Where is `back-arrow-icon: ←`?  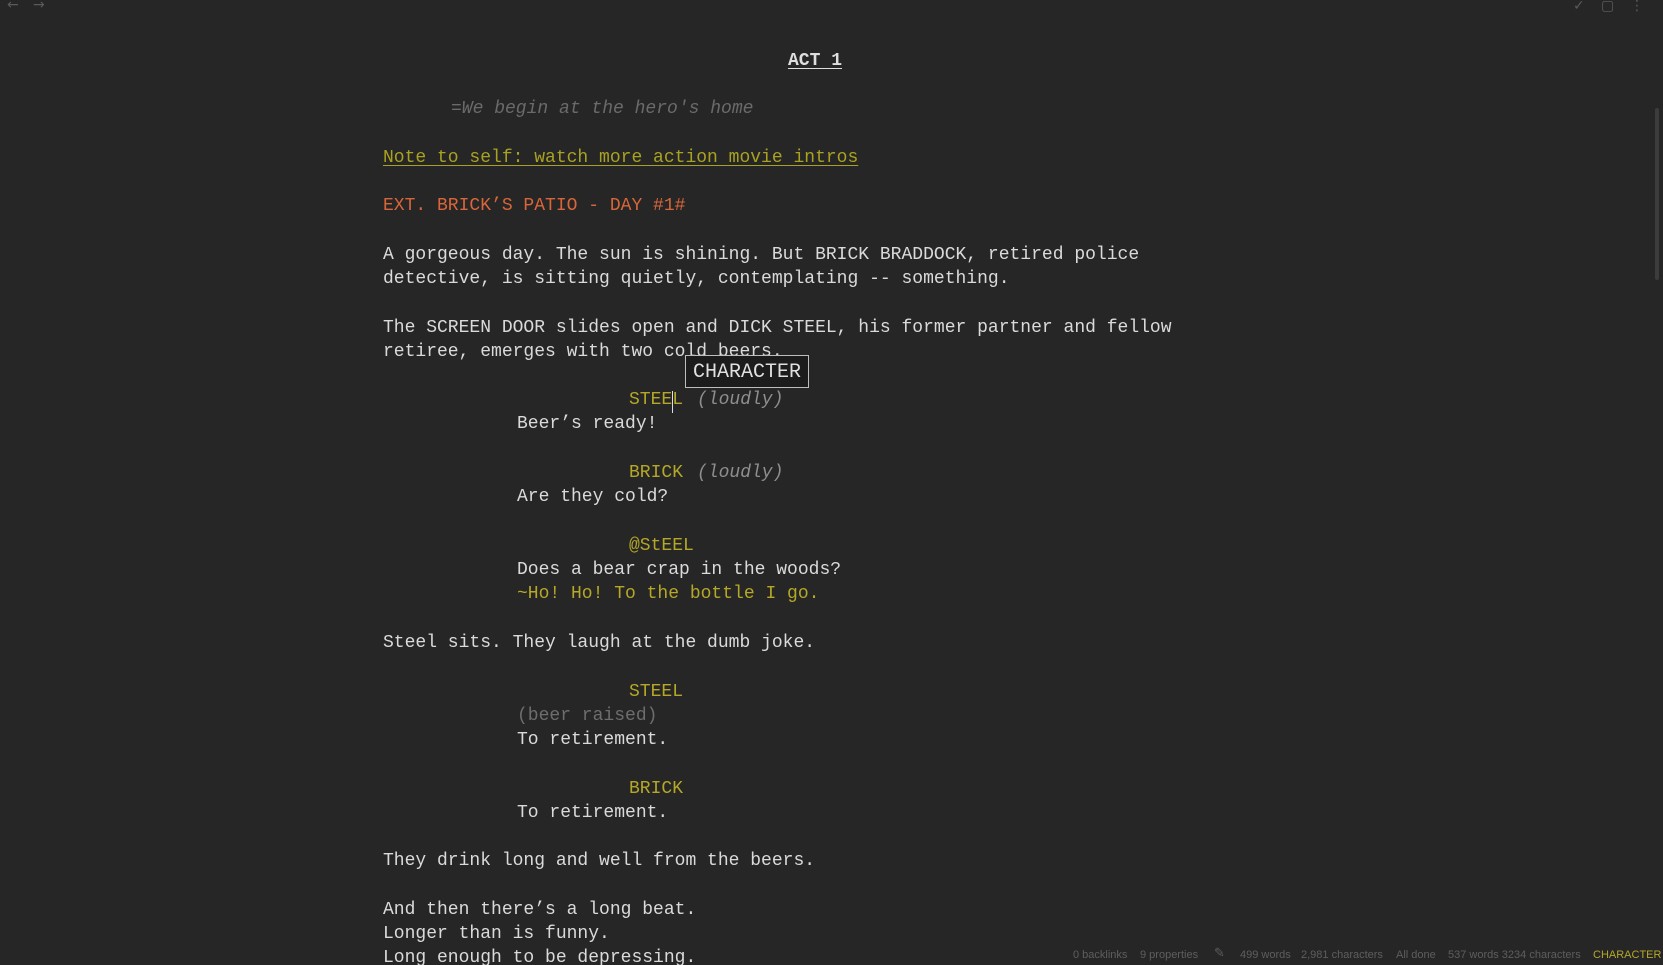 back-arrow-icon: ← is located at coordinates (13, 6).